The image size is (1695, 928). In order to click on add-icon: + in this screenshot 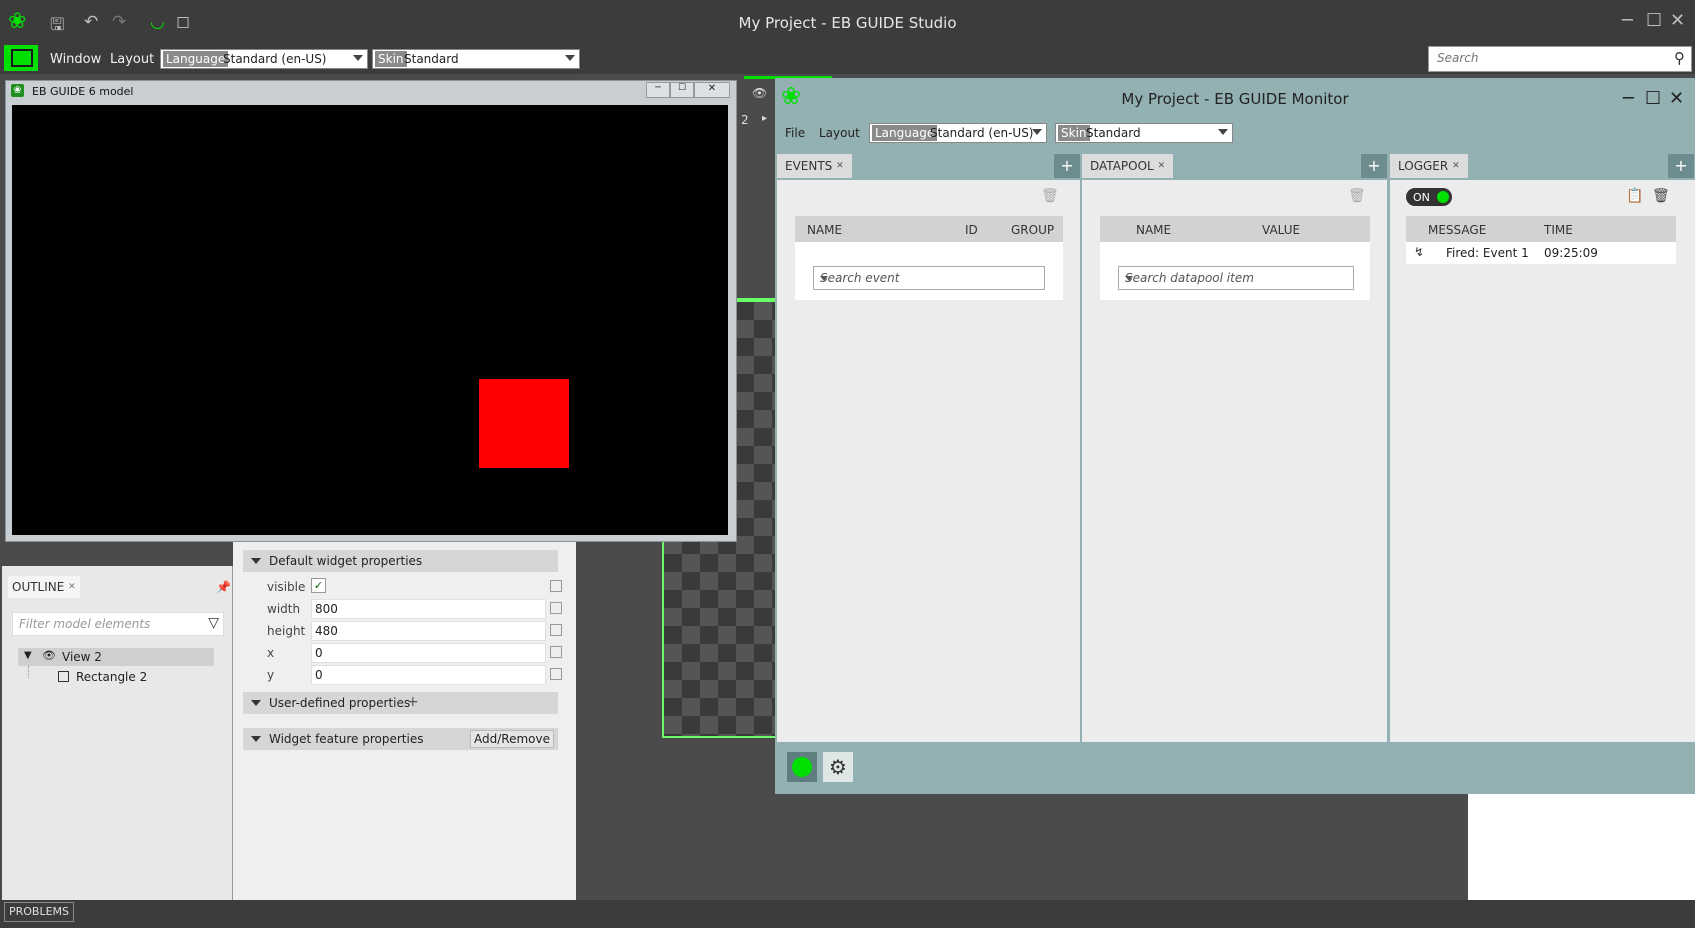, I will do `click(413, 702)`.